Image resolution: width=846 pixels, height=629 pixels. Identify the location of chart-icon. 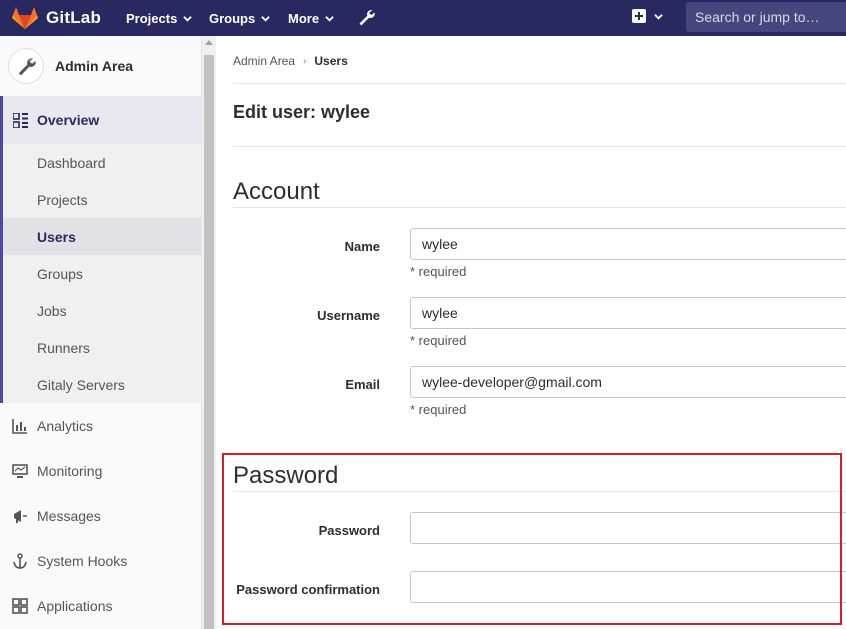
(19, 426).